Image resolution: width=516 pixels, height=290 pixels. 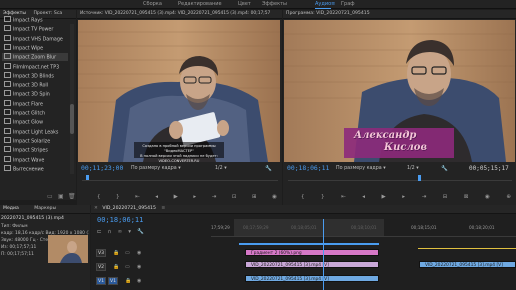 I want to click on track-v2-sync-icon: ▭, so click(x=127, y=267).